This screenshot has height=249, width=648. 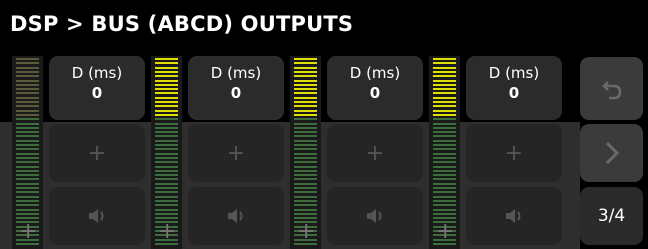 I want to click on speaker-icon, so click(x=513, y=216).